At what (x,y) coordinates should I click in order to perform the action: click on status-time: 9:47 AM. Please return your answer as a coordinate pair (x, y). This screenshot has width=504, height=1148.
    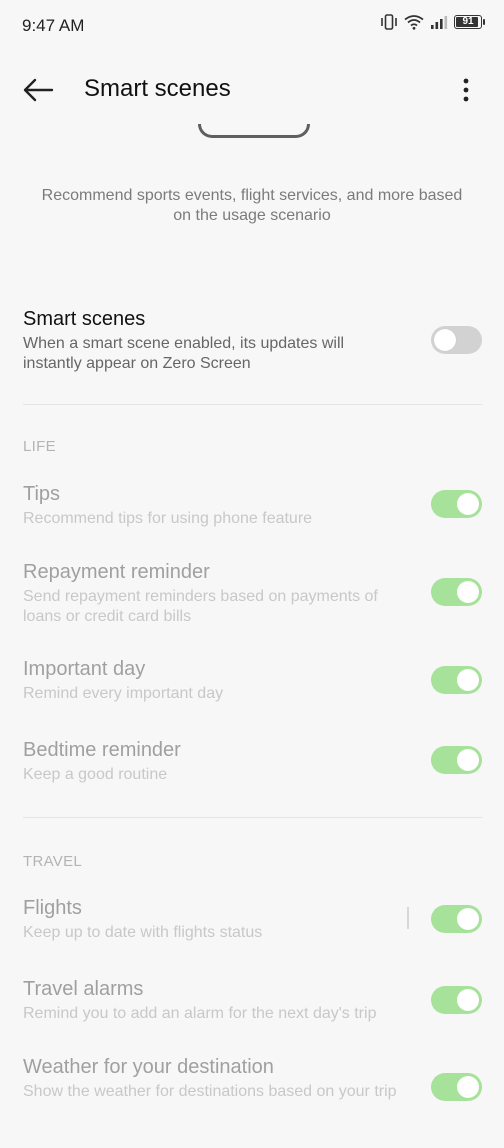
    Looking at the image, I should click on (53, 25).